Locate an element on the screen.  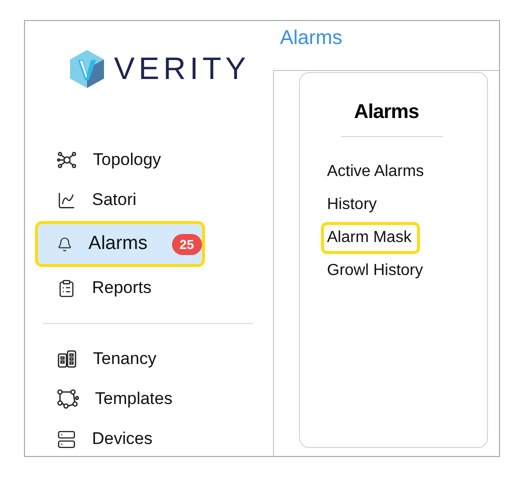
submenu-link: Active Alarms is located at coordinates (377, 172).